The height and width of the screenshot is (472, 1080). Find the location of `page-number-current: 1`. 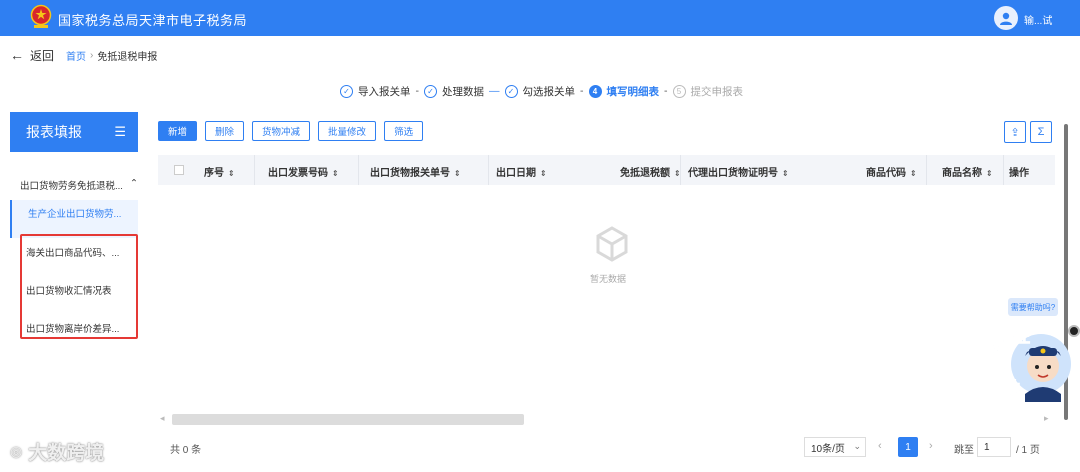

page-number-current: 1 is located at coordinates (908, 447).